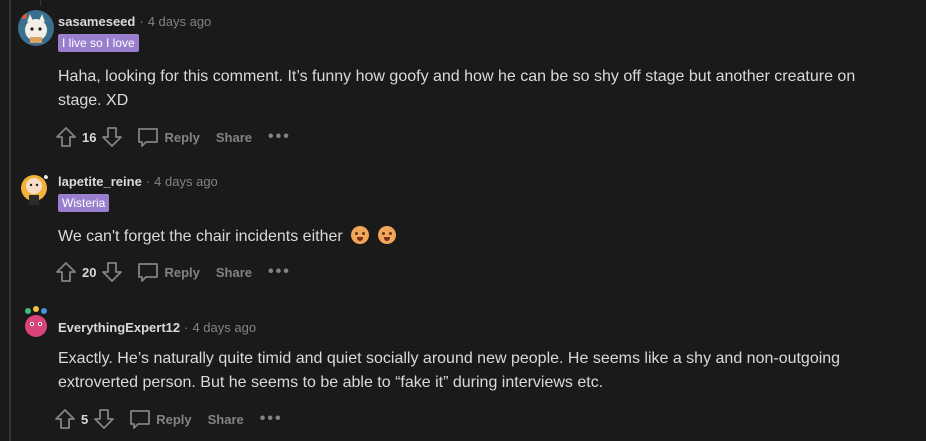 This screenshot has width=926, height=441. What do you see at coordinates (85, 419) in the screenshot?
I see `vote-score: 5` at bounding box center [85, 419].